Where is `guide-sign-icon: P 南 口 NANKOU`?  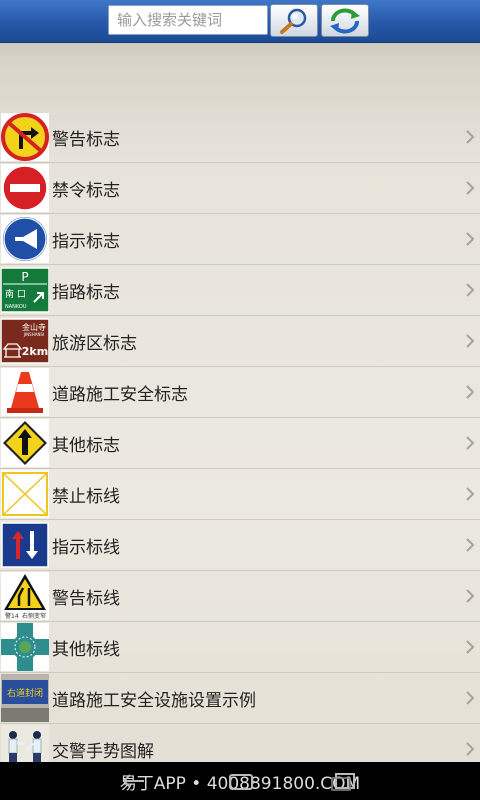
guide-sign-icon: P 南 口 NANKOU is located at coordinates (25, 290).